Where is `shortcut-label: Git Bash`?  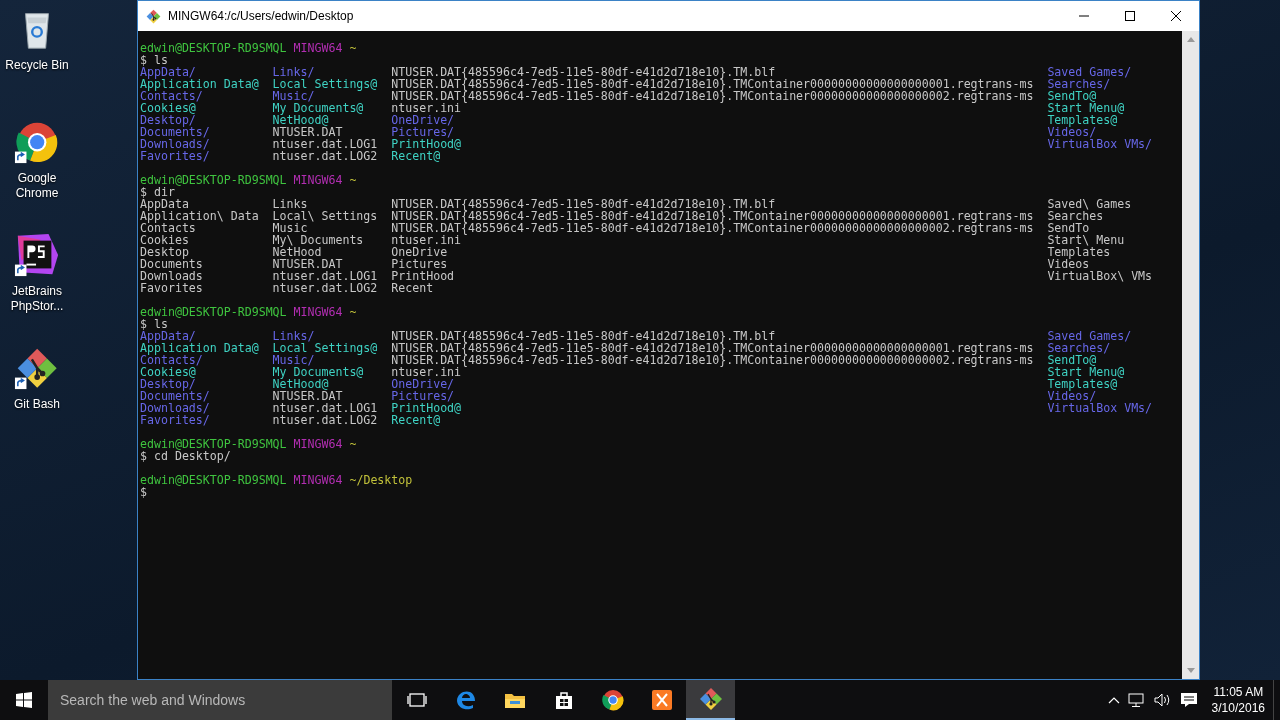
shortcut-label: Git Bash is located at coordinates (37, 404).